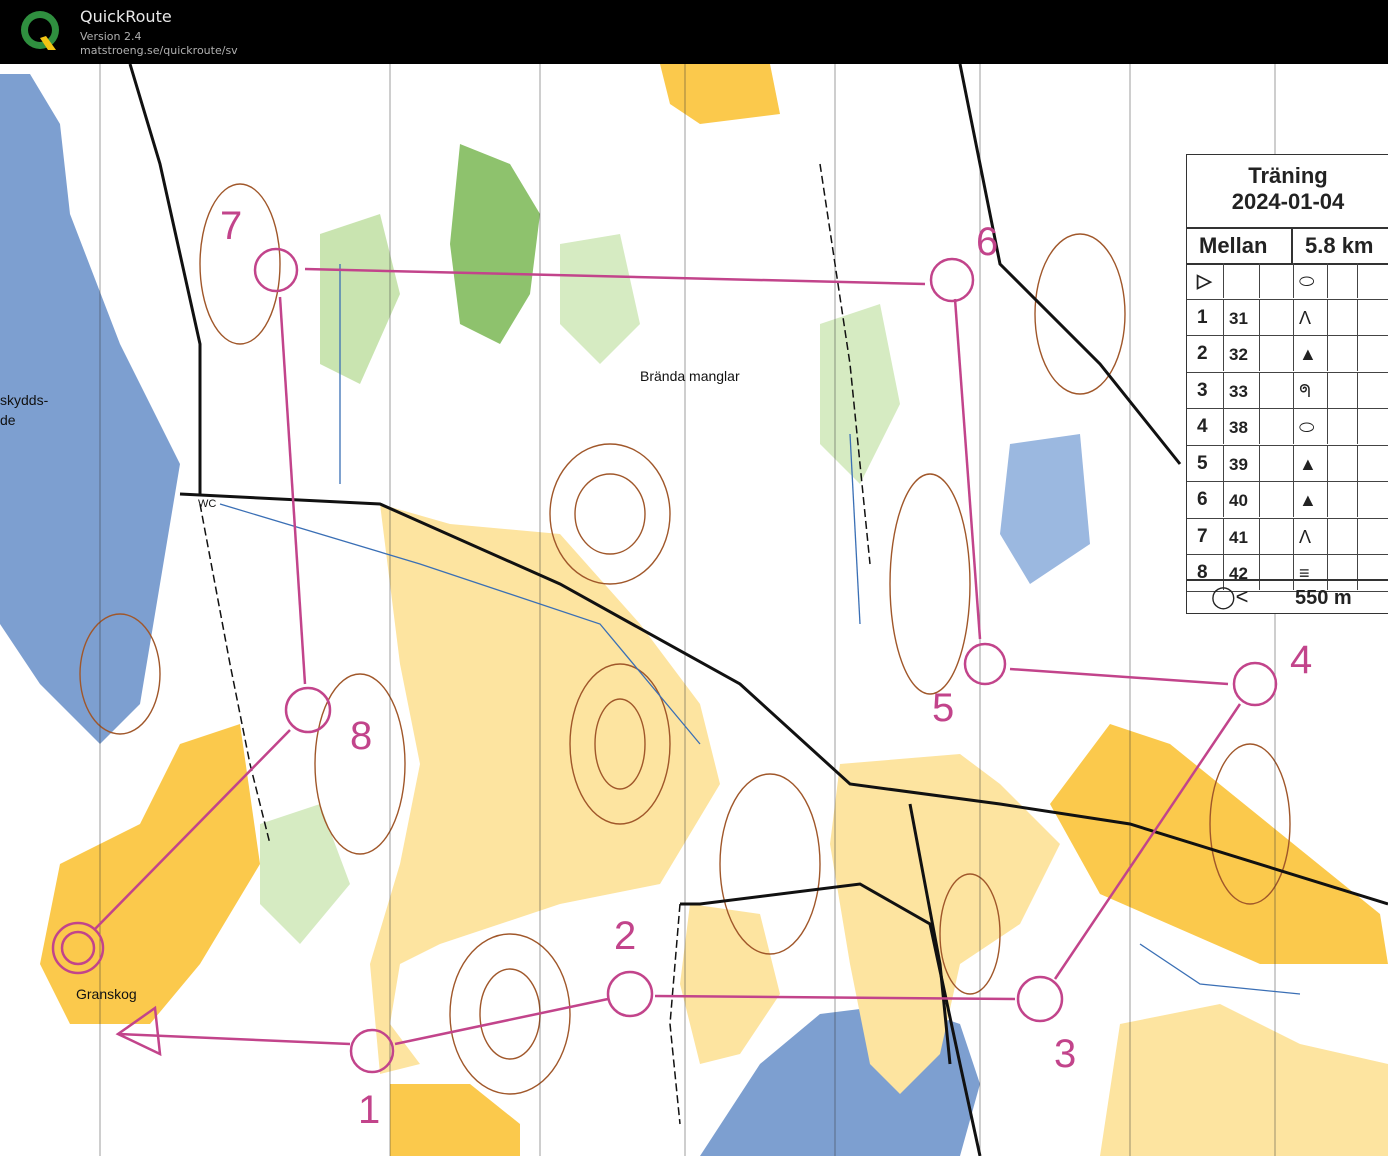  What do you see at coordinates (361, 736) in the screenshot?
I see `control-number-8: 8` at bounding box center [361, 736].